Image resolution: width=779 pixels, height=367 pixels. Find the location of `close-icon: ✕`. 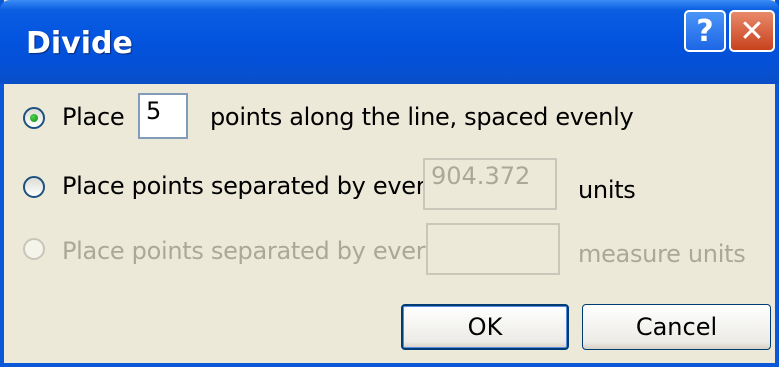

close-icon: ✕ is located at coordinates (752, 31).